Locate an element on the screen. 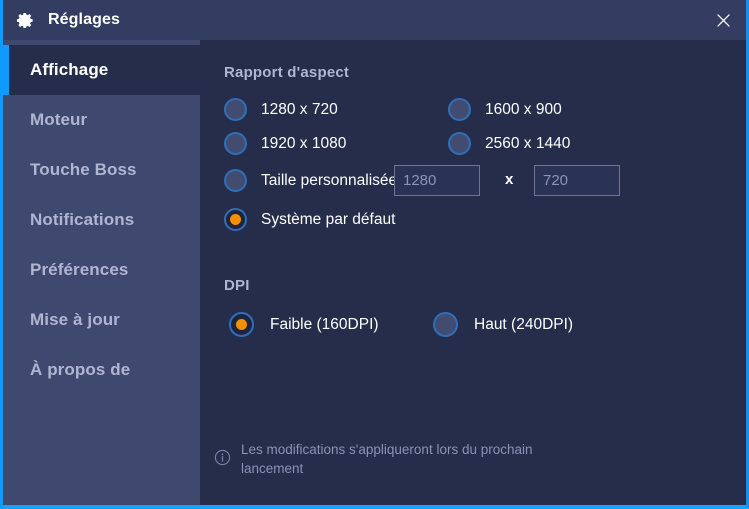 This screenshot has width=749, height=509. radio-option-custom-size: Taille personnalisée is located at coordinates (310, 180).